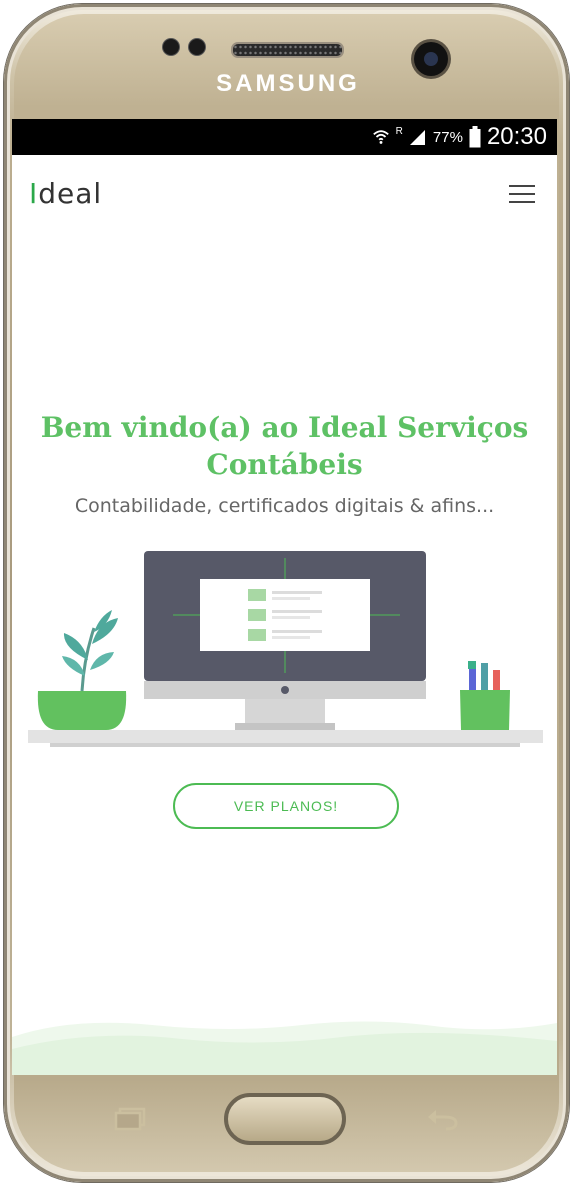  I want to click on recent-apps-icon, so click(131, 1119).